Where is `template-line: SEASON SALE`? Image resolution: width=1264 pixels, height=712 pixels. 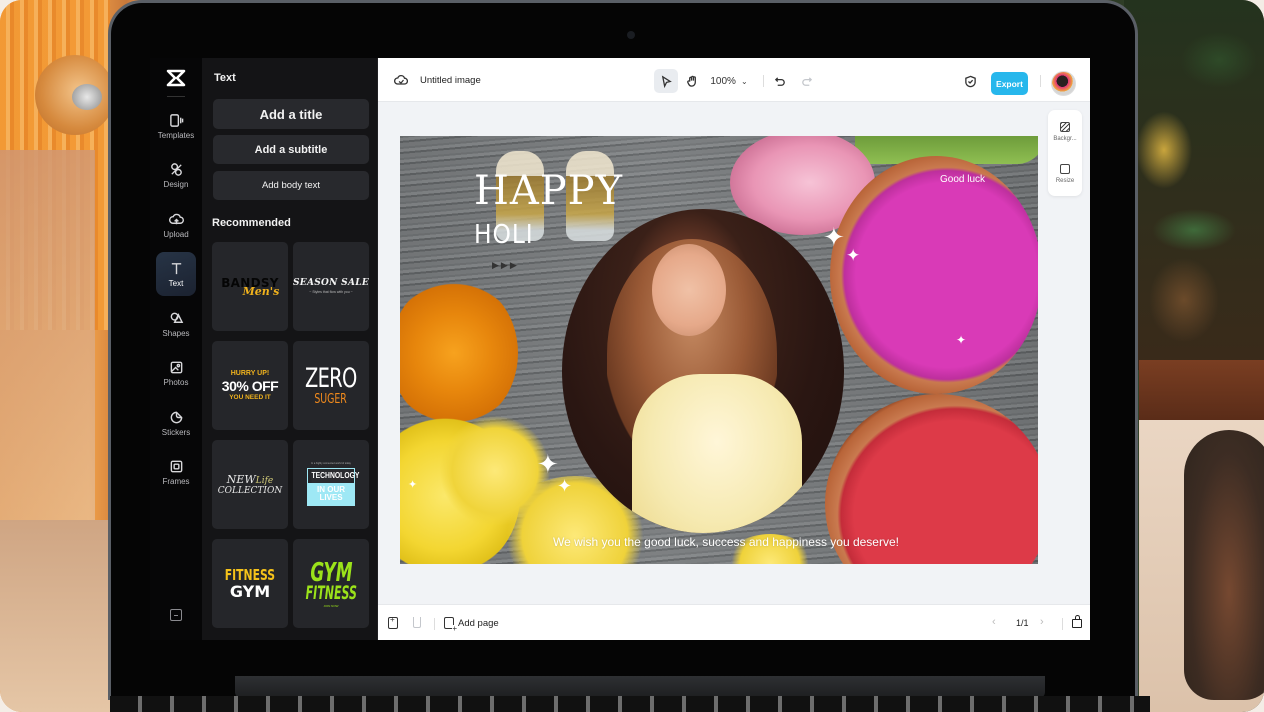 template-line: SEASON SALE is located at coordinates (331, 282).